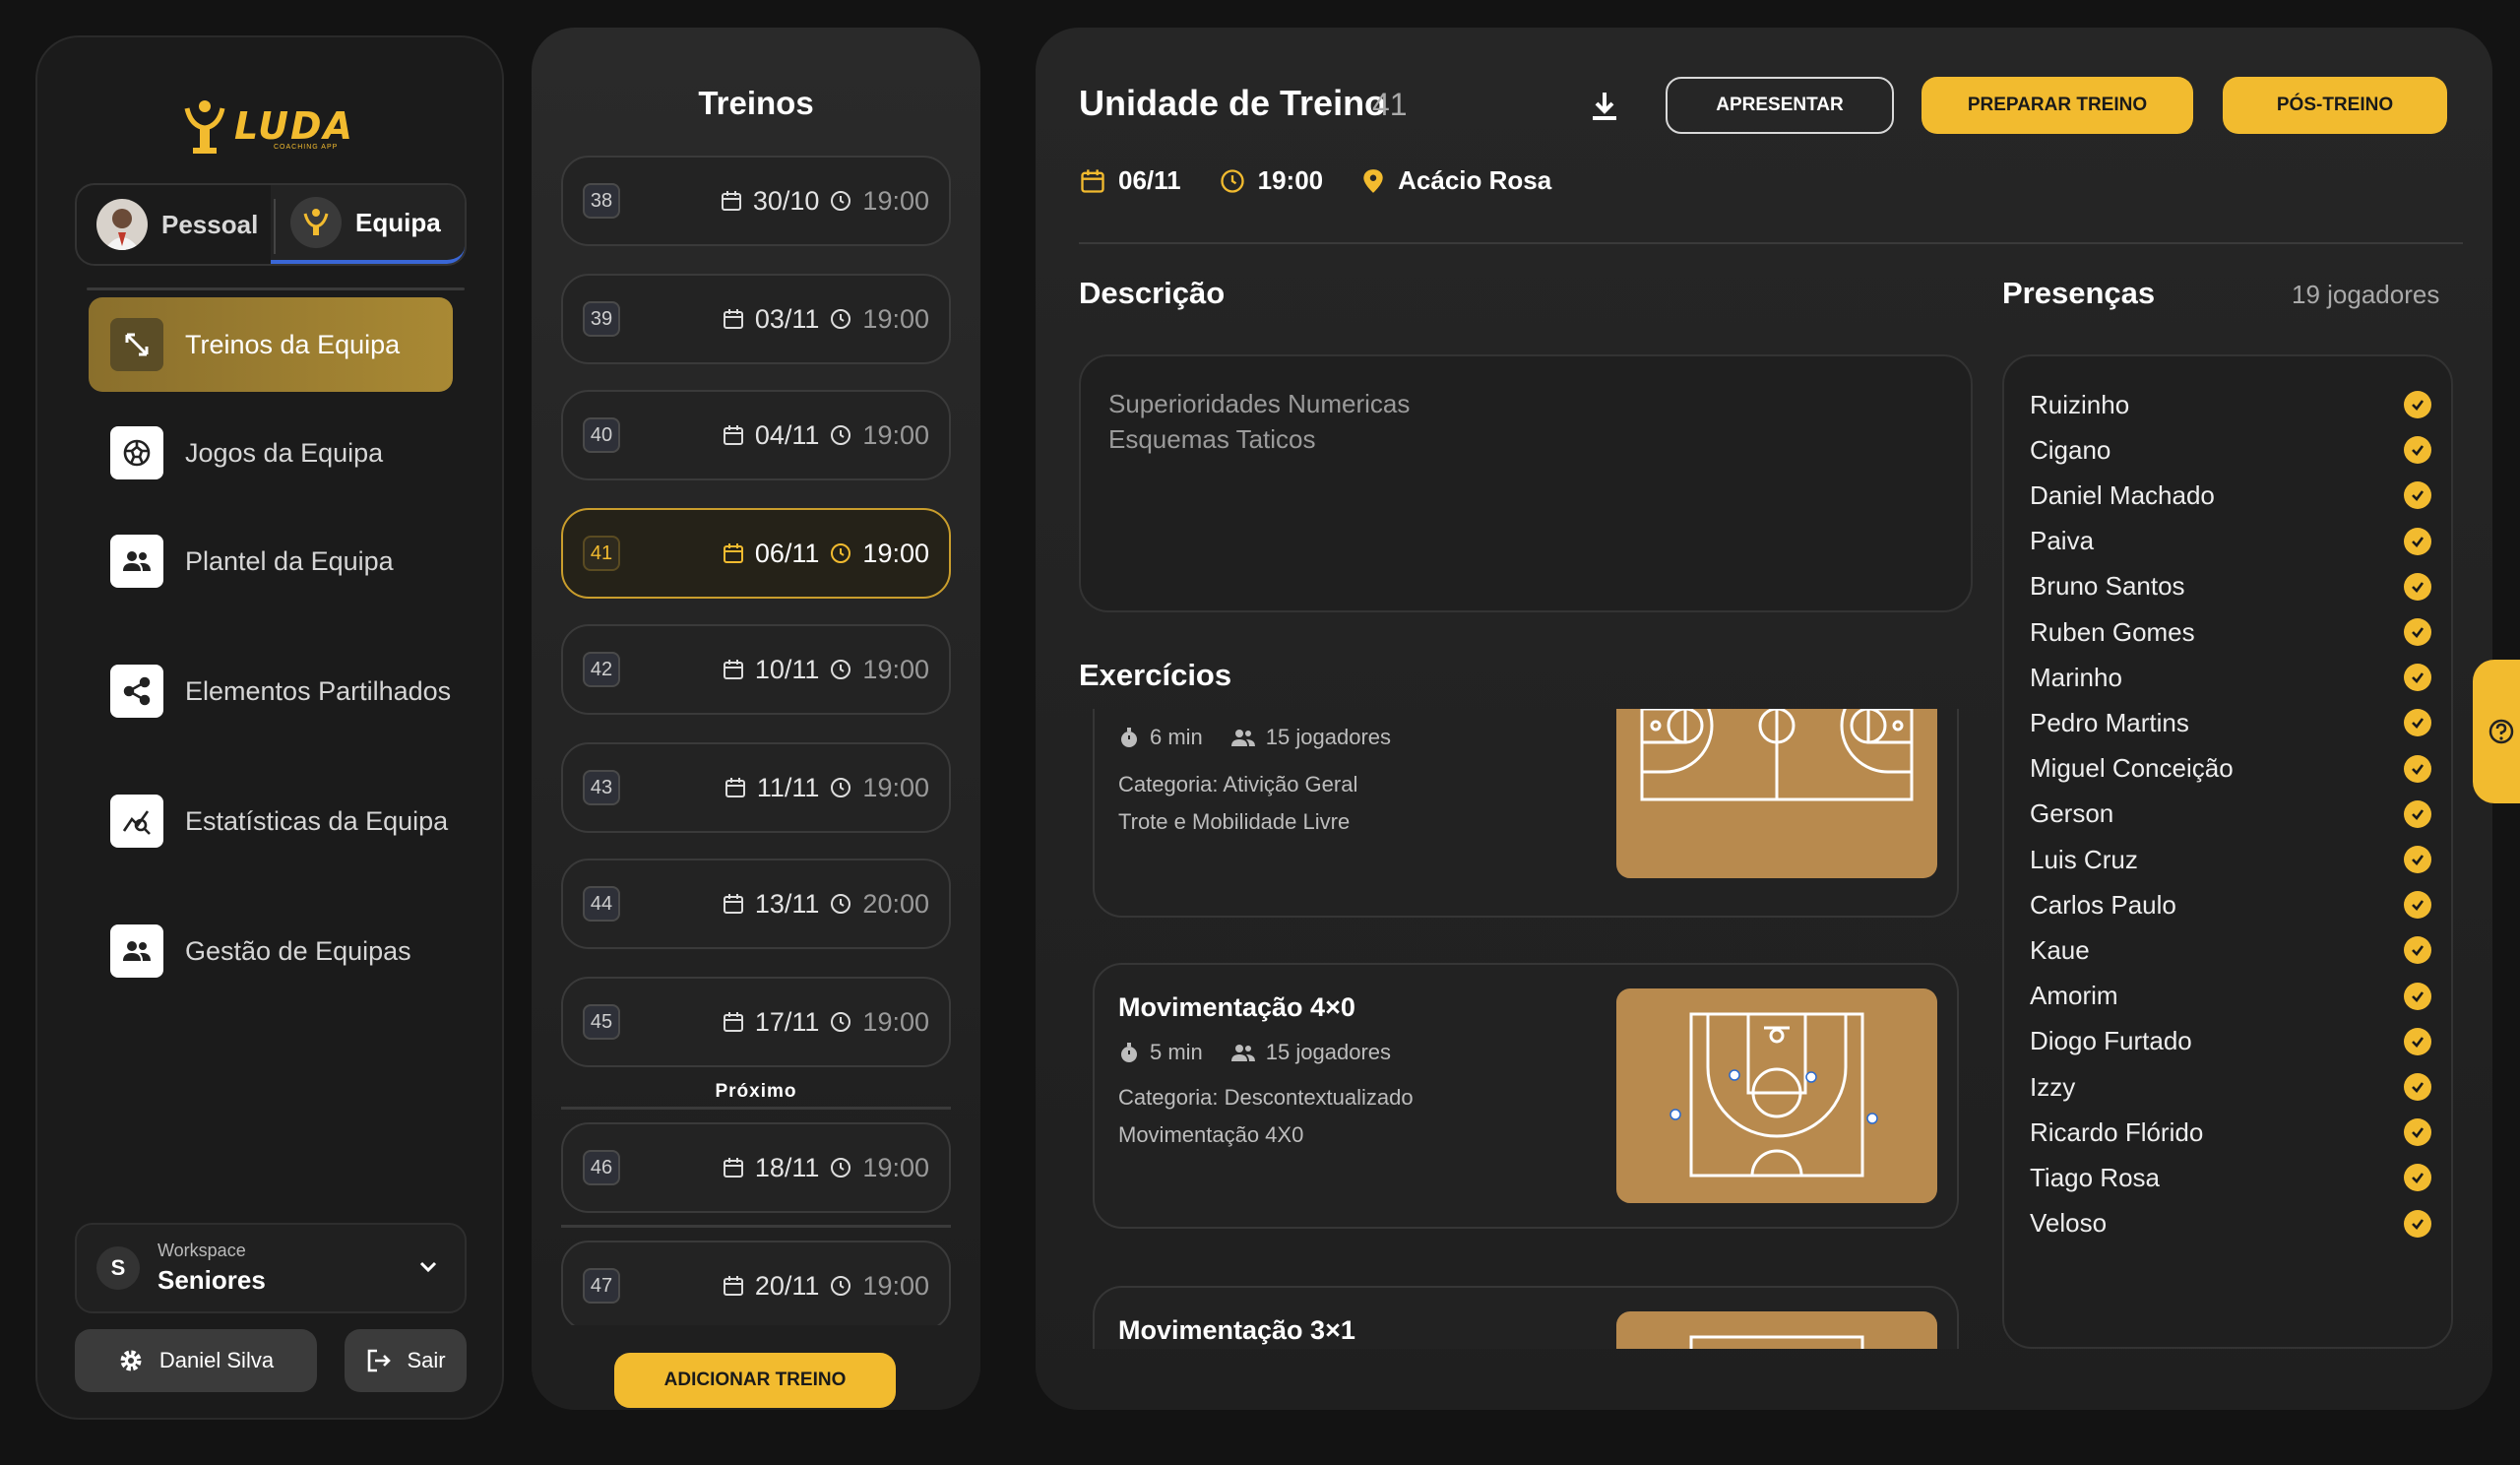  Describe the element at coordinates (756, 435) in the screenshot. I see `training-item: 40 04/11 19:00` at that location.